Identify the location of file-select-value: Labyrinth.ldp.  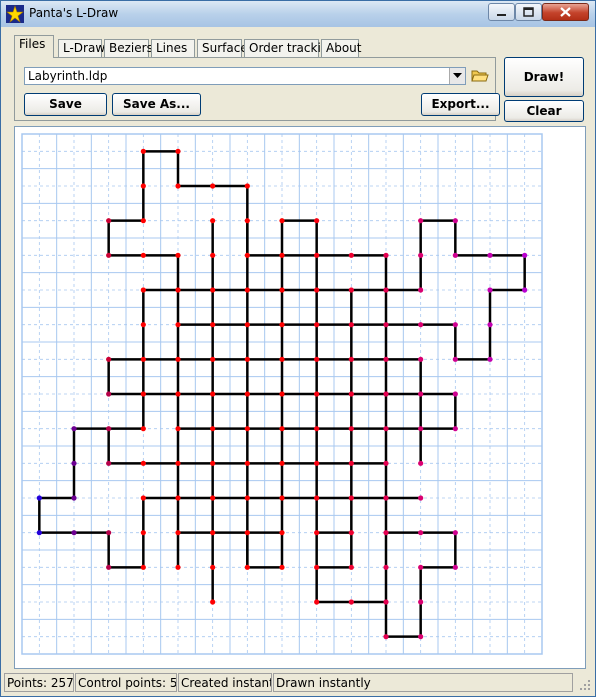
(68, 76).